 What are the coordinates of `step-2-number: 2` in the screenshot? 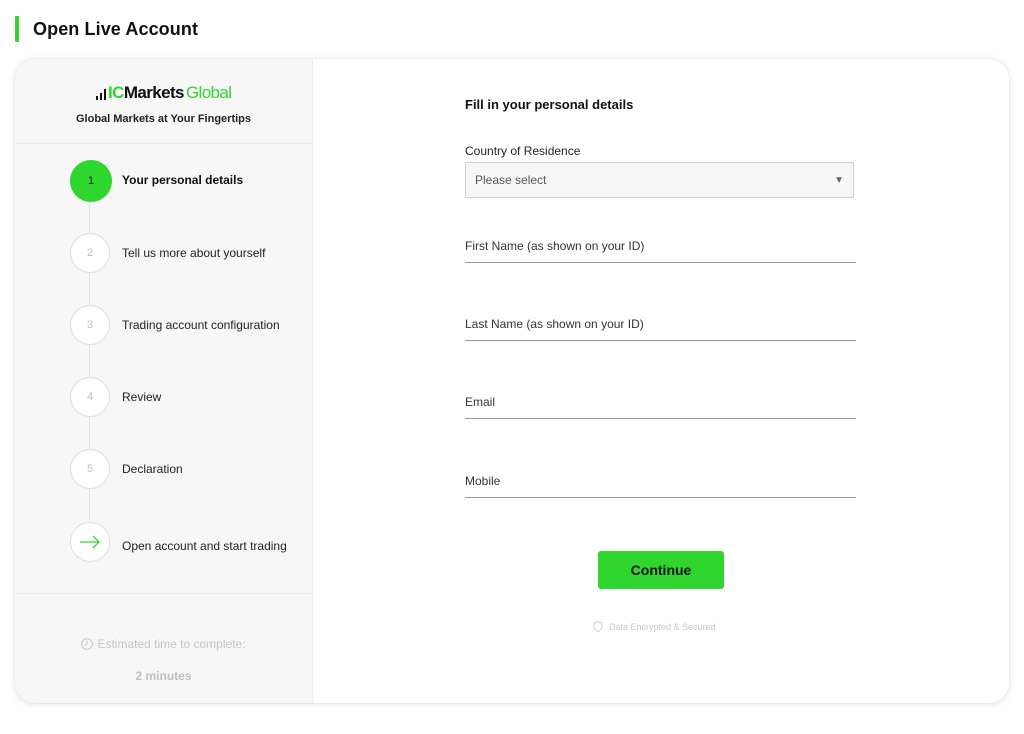 It's located at (90, 253).